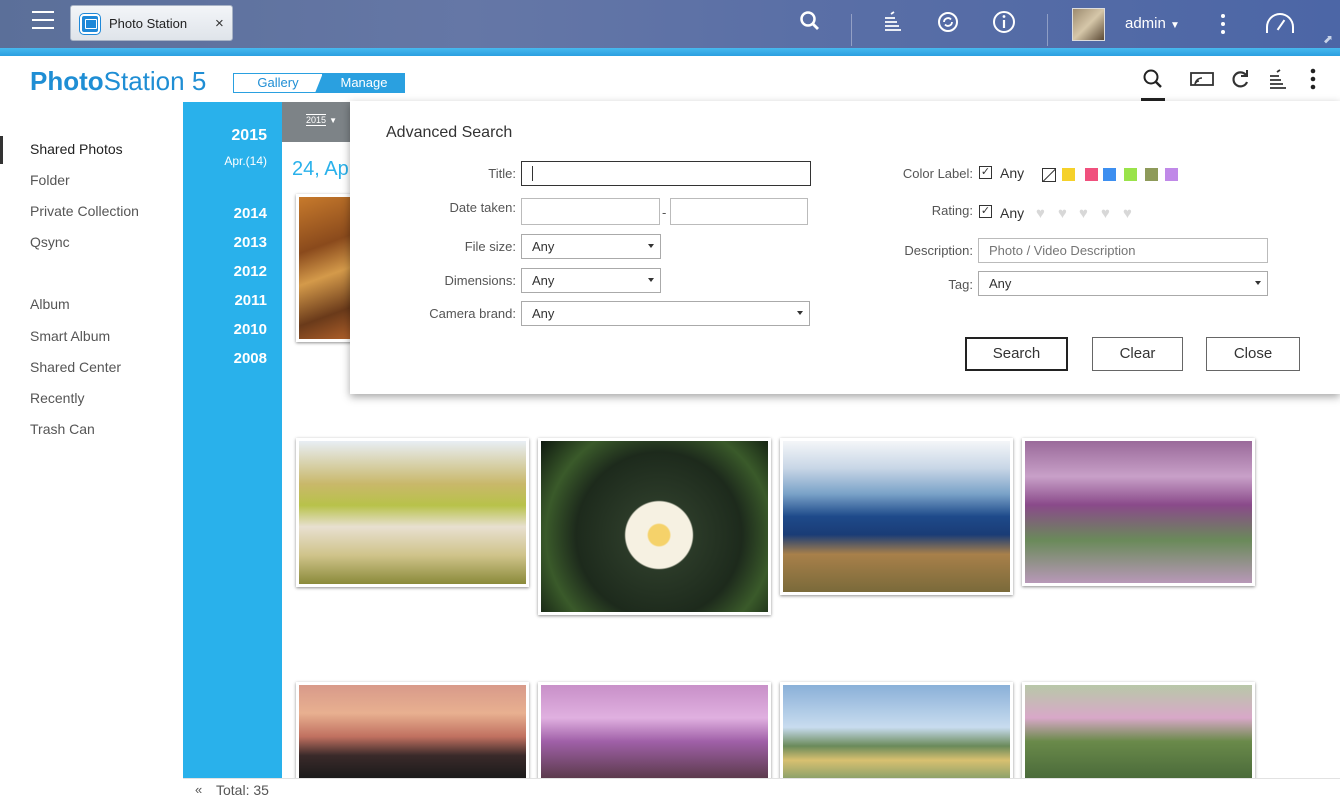  I want to click on timeline-year: 2014, so click(250, 213).